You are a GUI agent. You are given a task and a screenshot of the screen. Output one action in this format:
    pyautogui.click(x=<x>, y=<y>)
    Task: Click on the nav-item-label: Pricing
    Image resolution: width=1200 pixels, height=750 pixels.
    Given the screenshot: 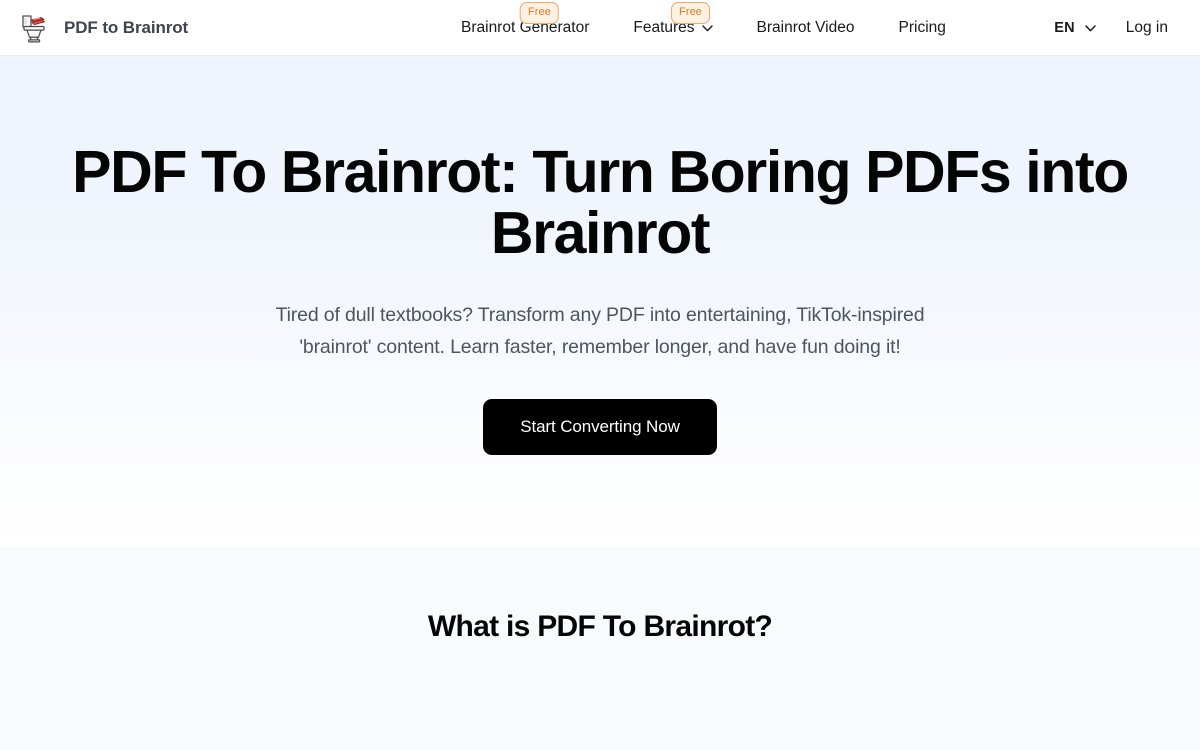 What is the action you would take?
    pyautogui.click(x=922, y=27)
    